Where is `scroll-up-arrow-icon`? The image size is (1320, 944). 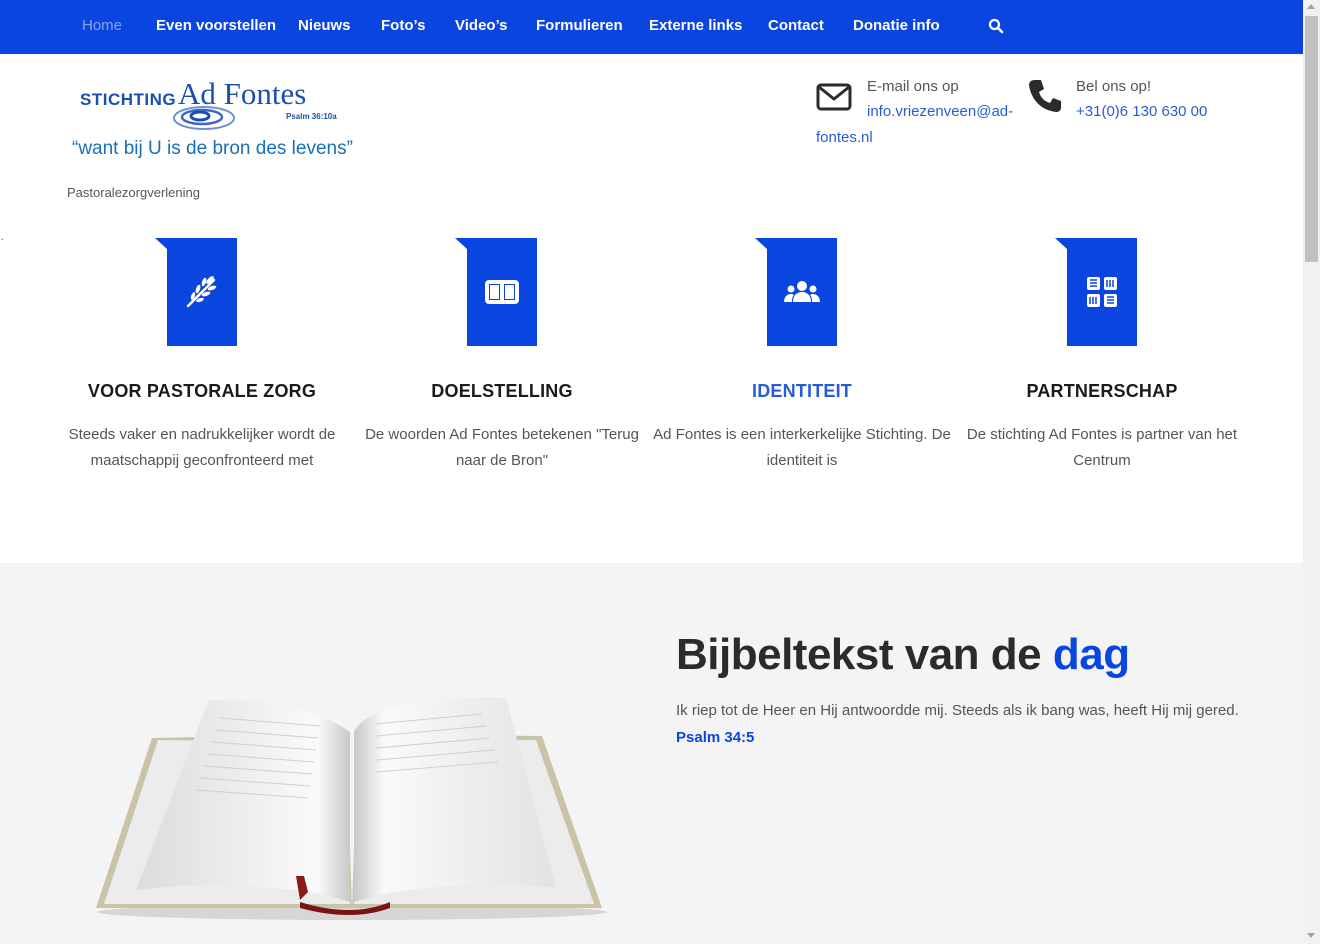 scroll-up-arrow-icon is located at coordinates (1311, 6).